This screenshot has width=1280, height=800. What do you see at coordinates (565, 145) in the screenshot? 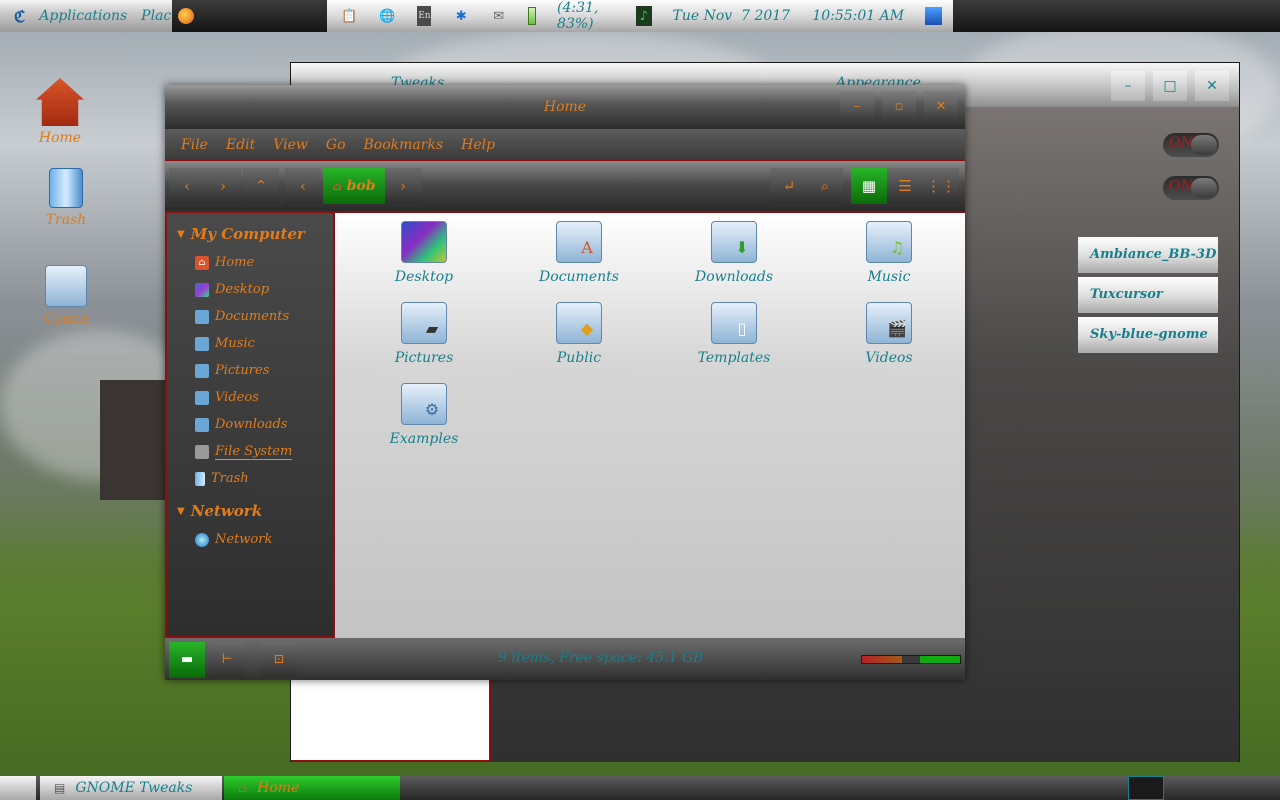
I see `menubar: File Edit View Go Bookmarks Help` at bounding box center [565, 145].